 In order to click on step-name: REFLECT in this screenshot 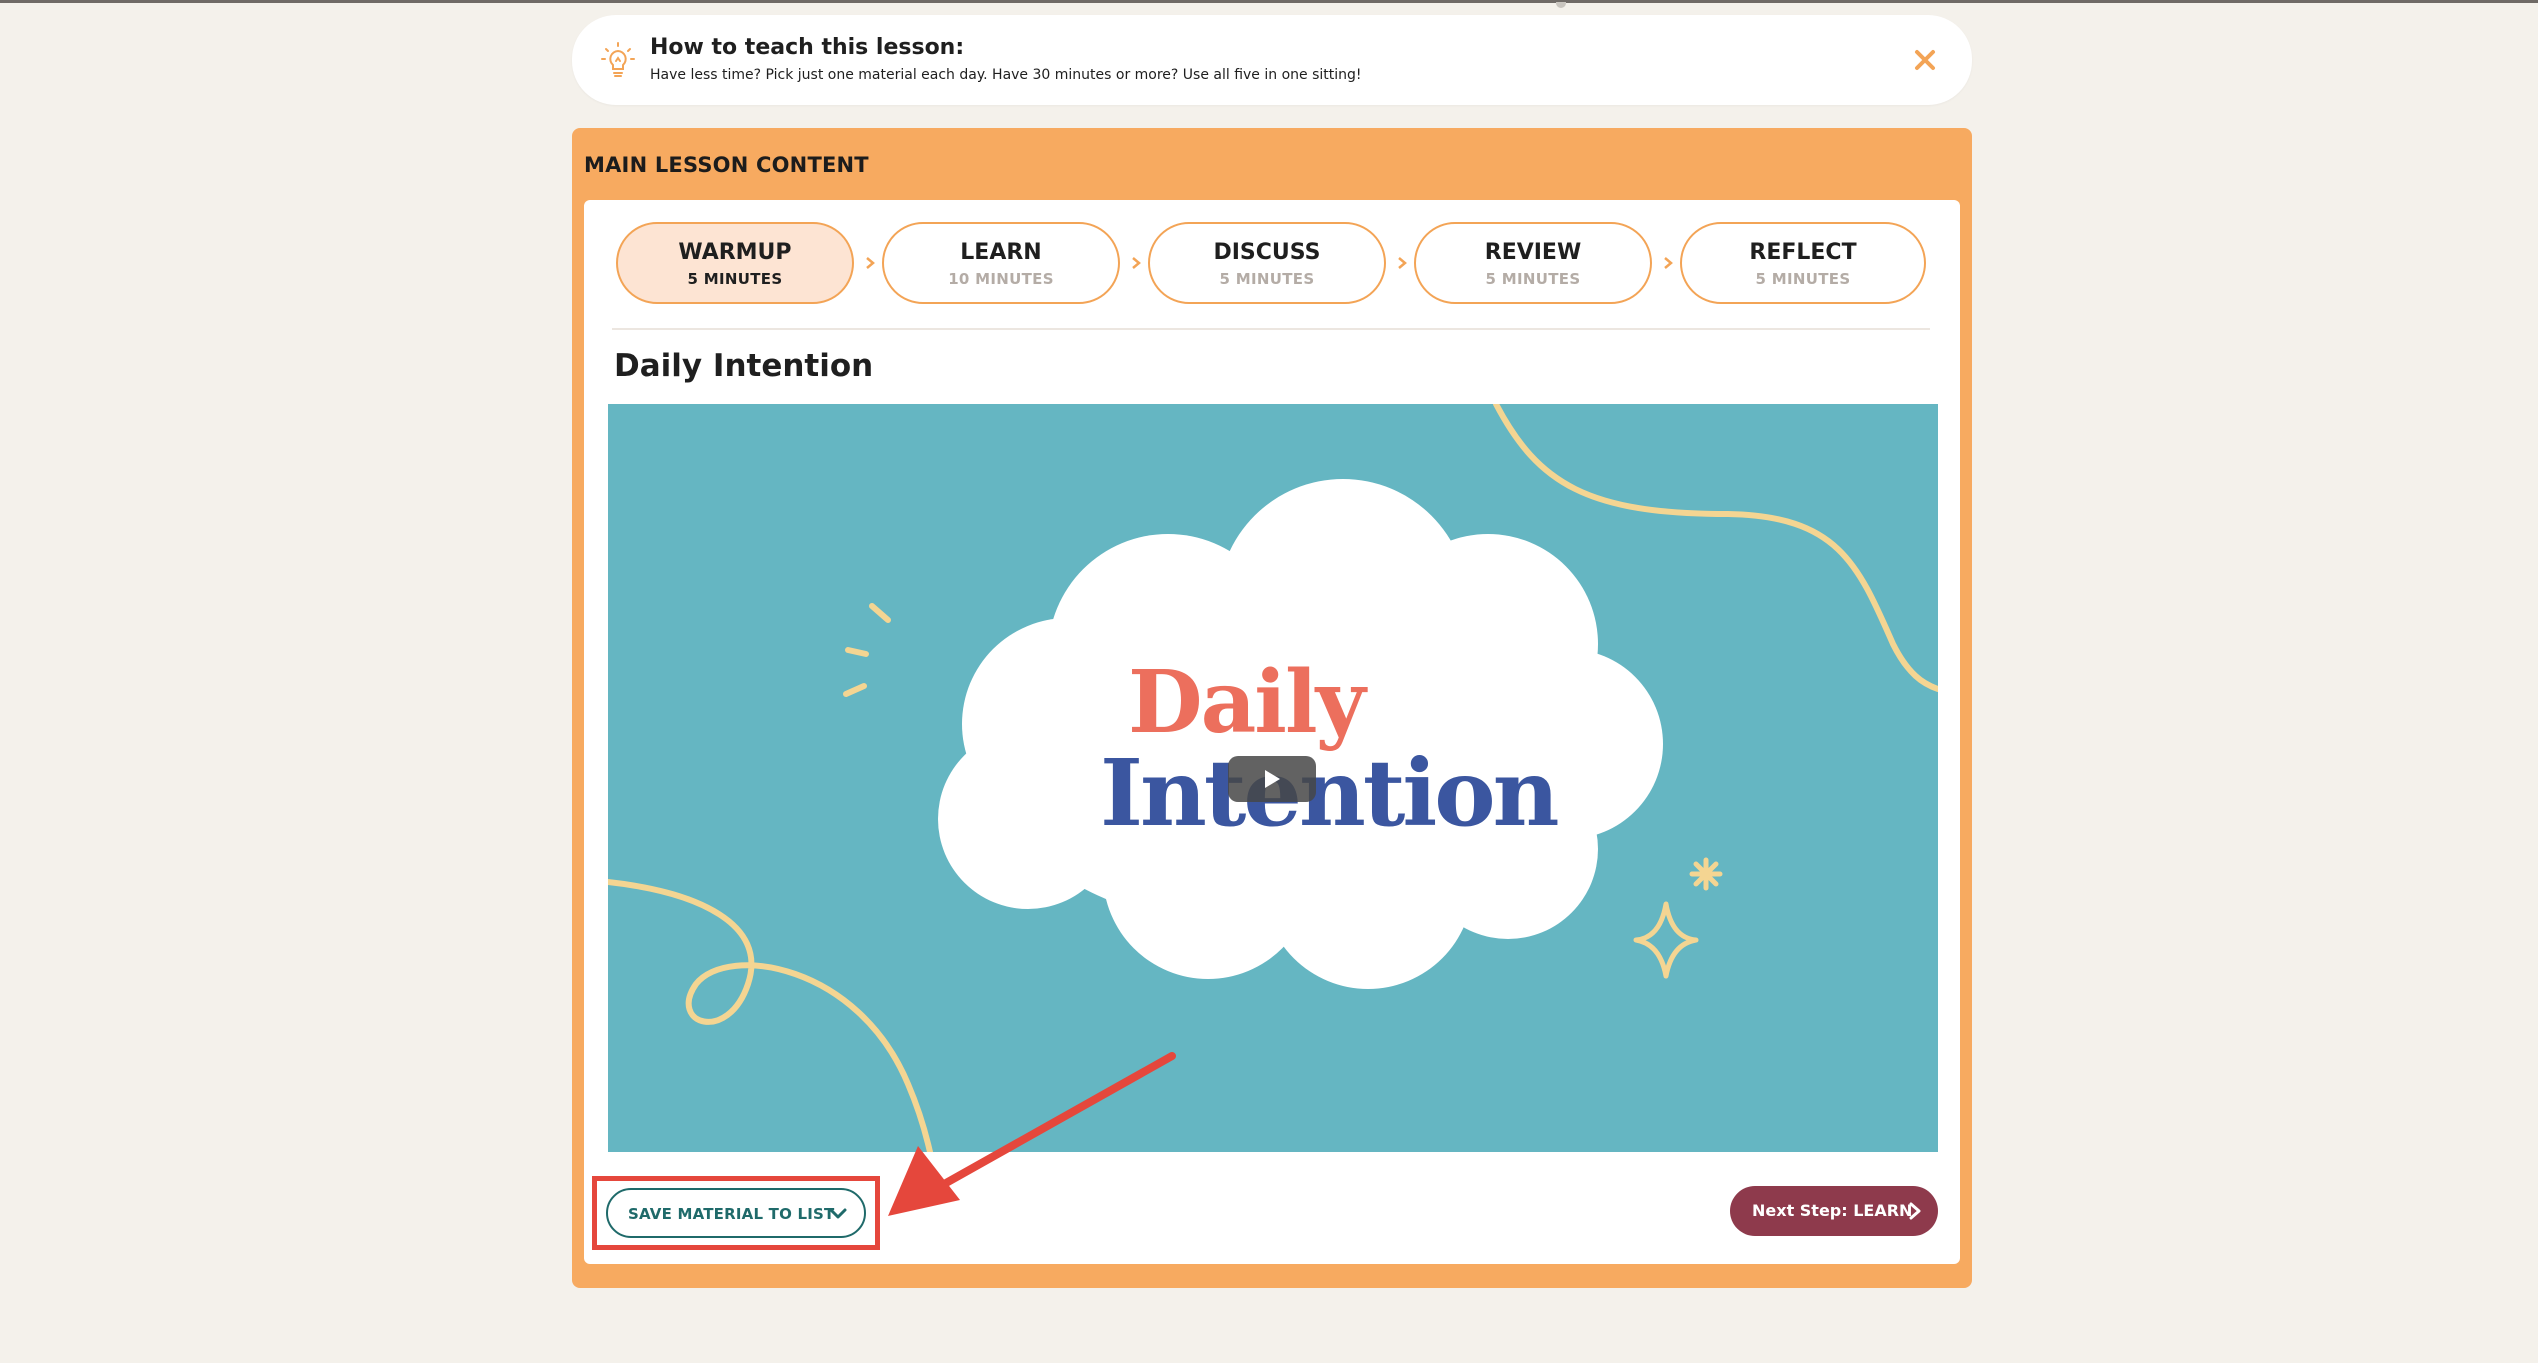, I will do `click(1803, 252)`.